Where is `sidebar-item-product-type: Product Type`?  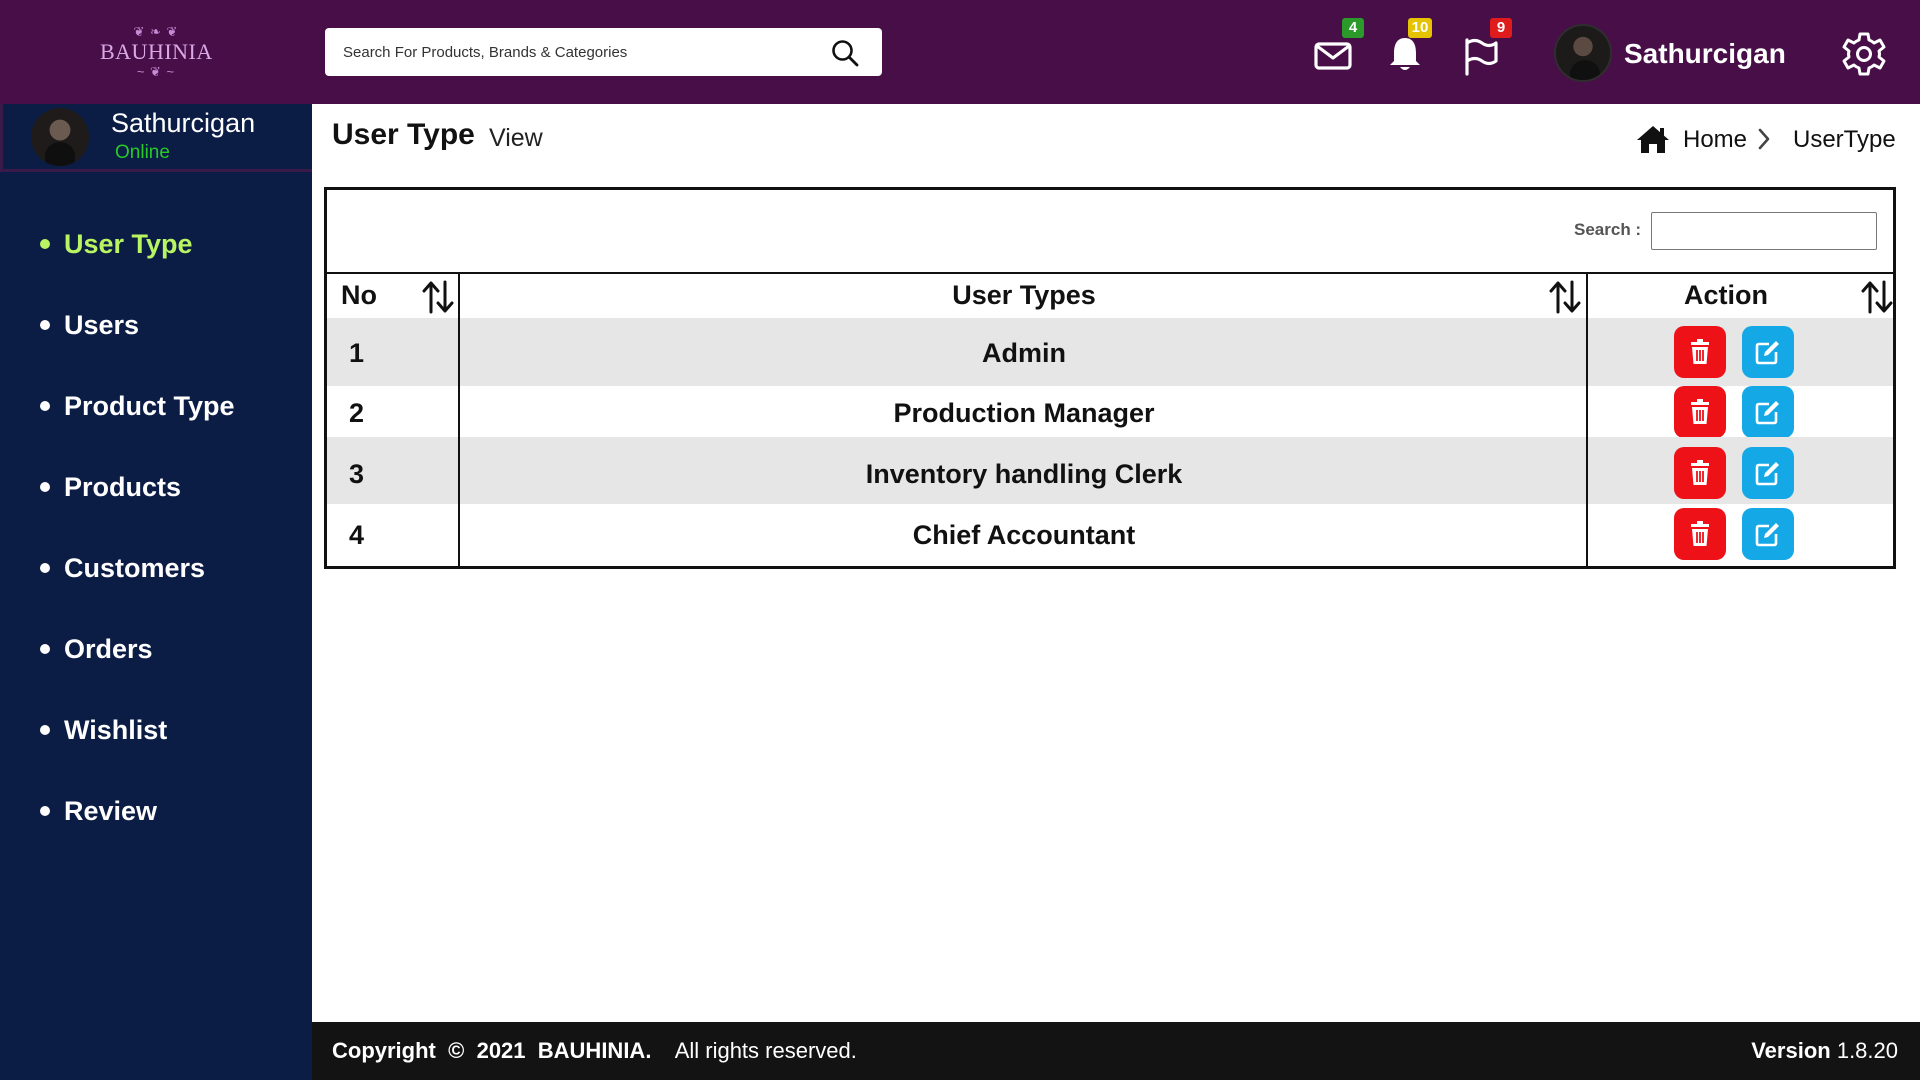 sidebar-item-product-type: Product Type is located at coordinates (156, 428).